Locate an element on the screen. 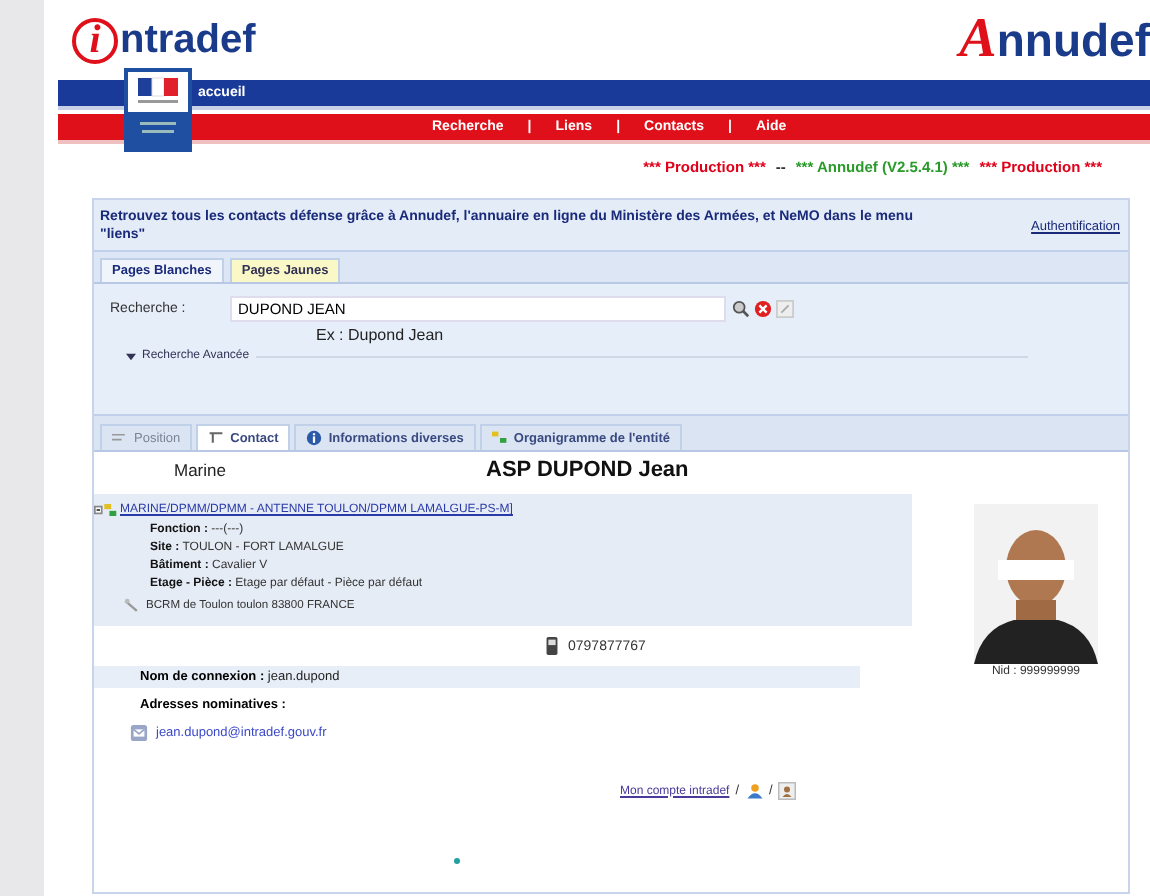  site-logo: i ntradef is located at coordinates (164, 40).